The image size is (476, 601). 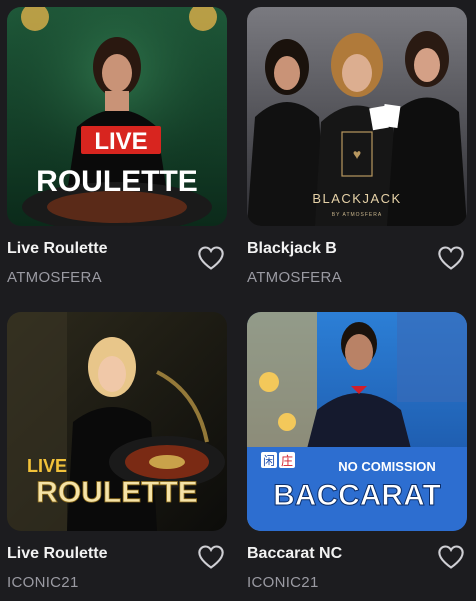 I want to click on art-headline-text: BACCARAT, so click(x=357, y=495).